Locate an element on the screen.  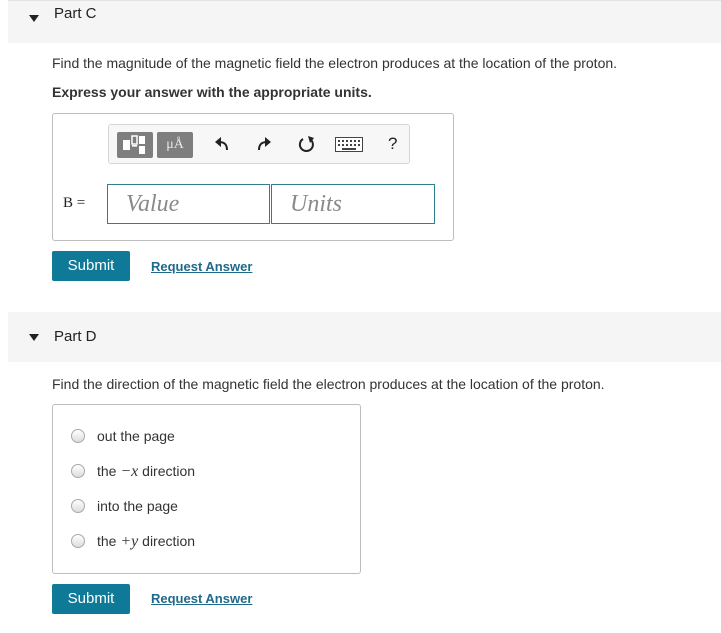
answer-box: μÅ ? B = Value Units is located at coordinates (253, 177).